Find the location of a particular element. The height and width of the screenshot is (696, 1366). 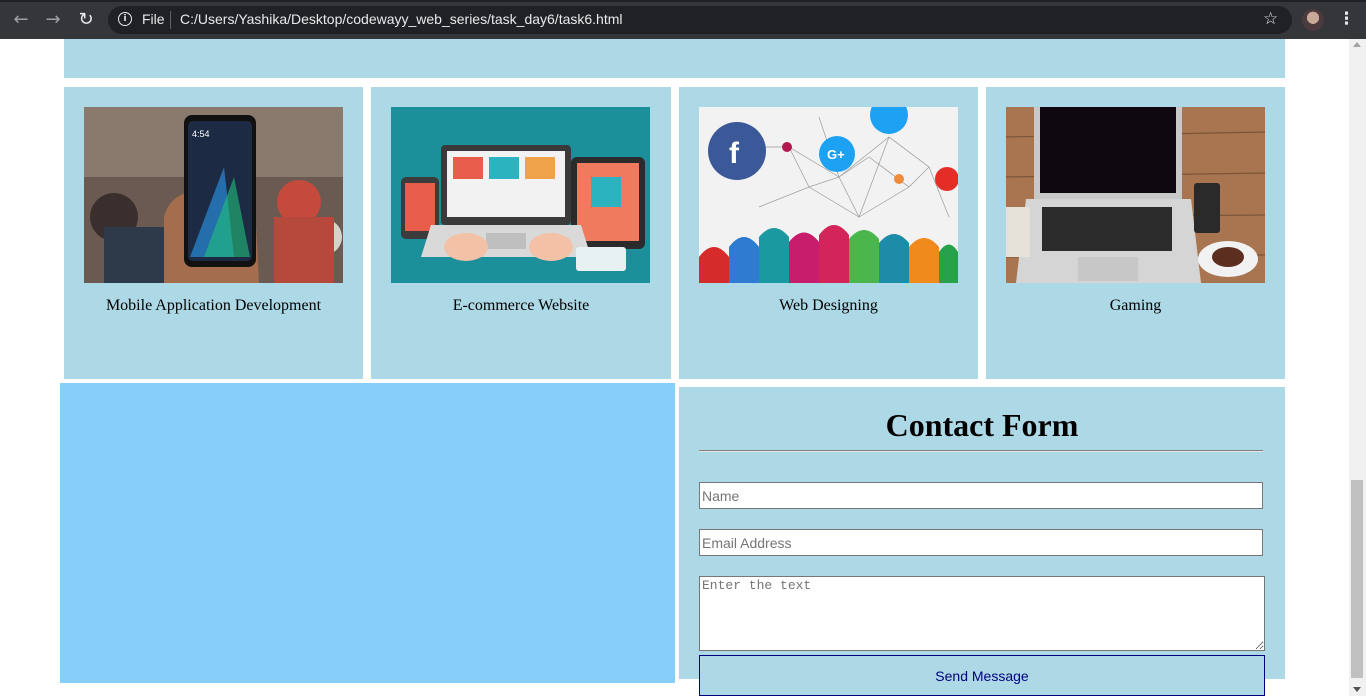

reload-icon: ↻ is located at coordinates (86, 20).